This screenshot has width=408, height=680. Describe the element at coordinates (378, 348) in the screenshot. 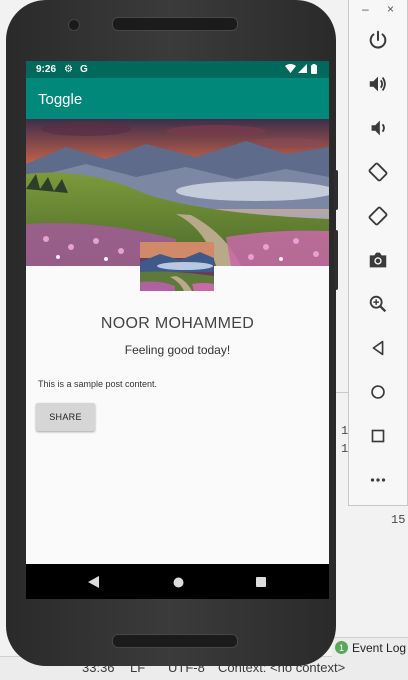

I see `back-icon` at that location.